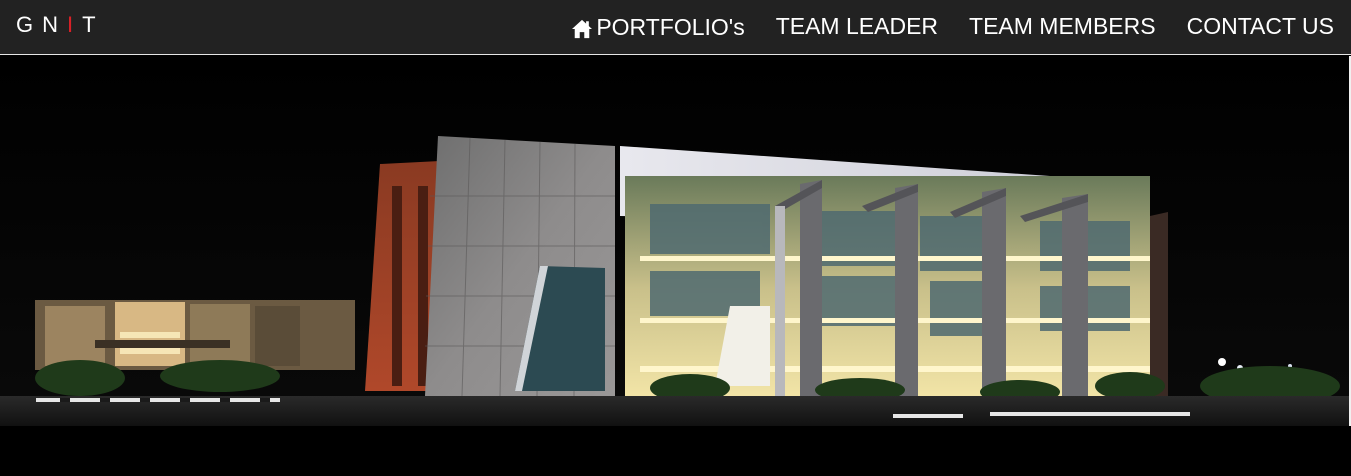 This screenshot has width=1351, height=476. I want to click on page-bottom-area, so click(675, 451).